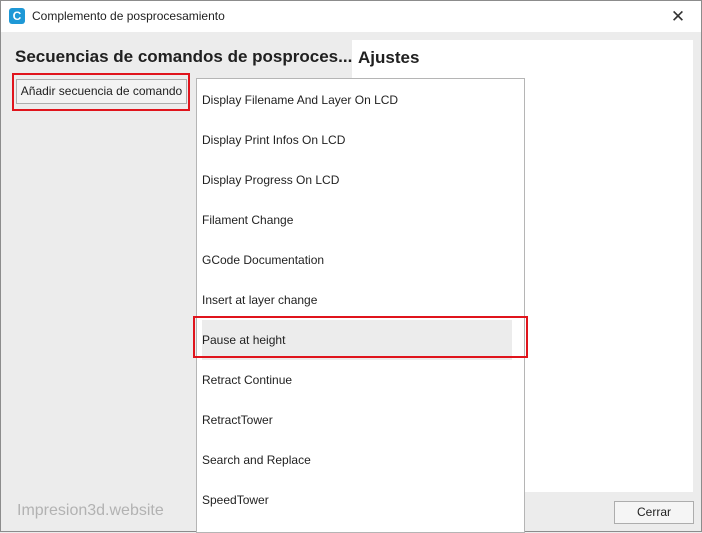  What do you see at coordinates (357, 260) in the screenshot?
I see `dropdown-item: GCode Documentation` at bounding box center [357, 260].